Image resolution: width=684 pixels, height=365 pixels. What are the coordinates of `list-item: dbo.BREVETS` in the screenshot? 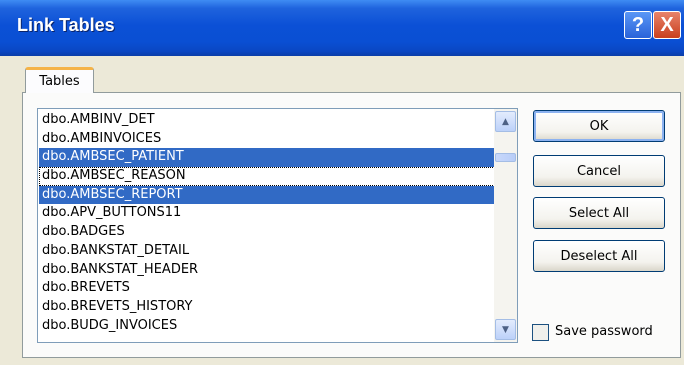 It's located at (267, 288).